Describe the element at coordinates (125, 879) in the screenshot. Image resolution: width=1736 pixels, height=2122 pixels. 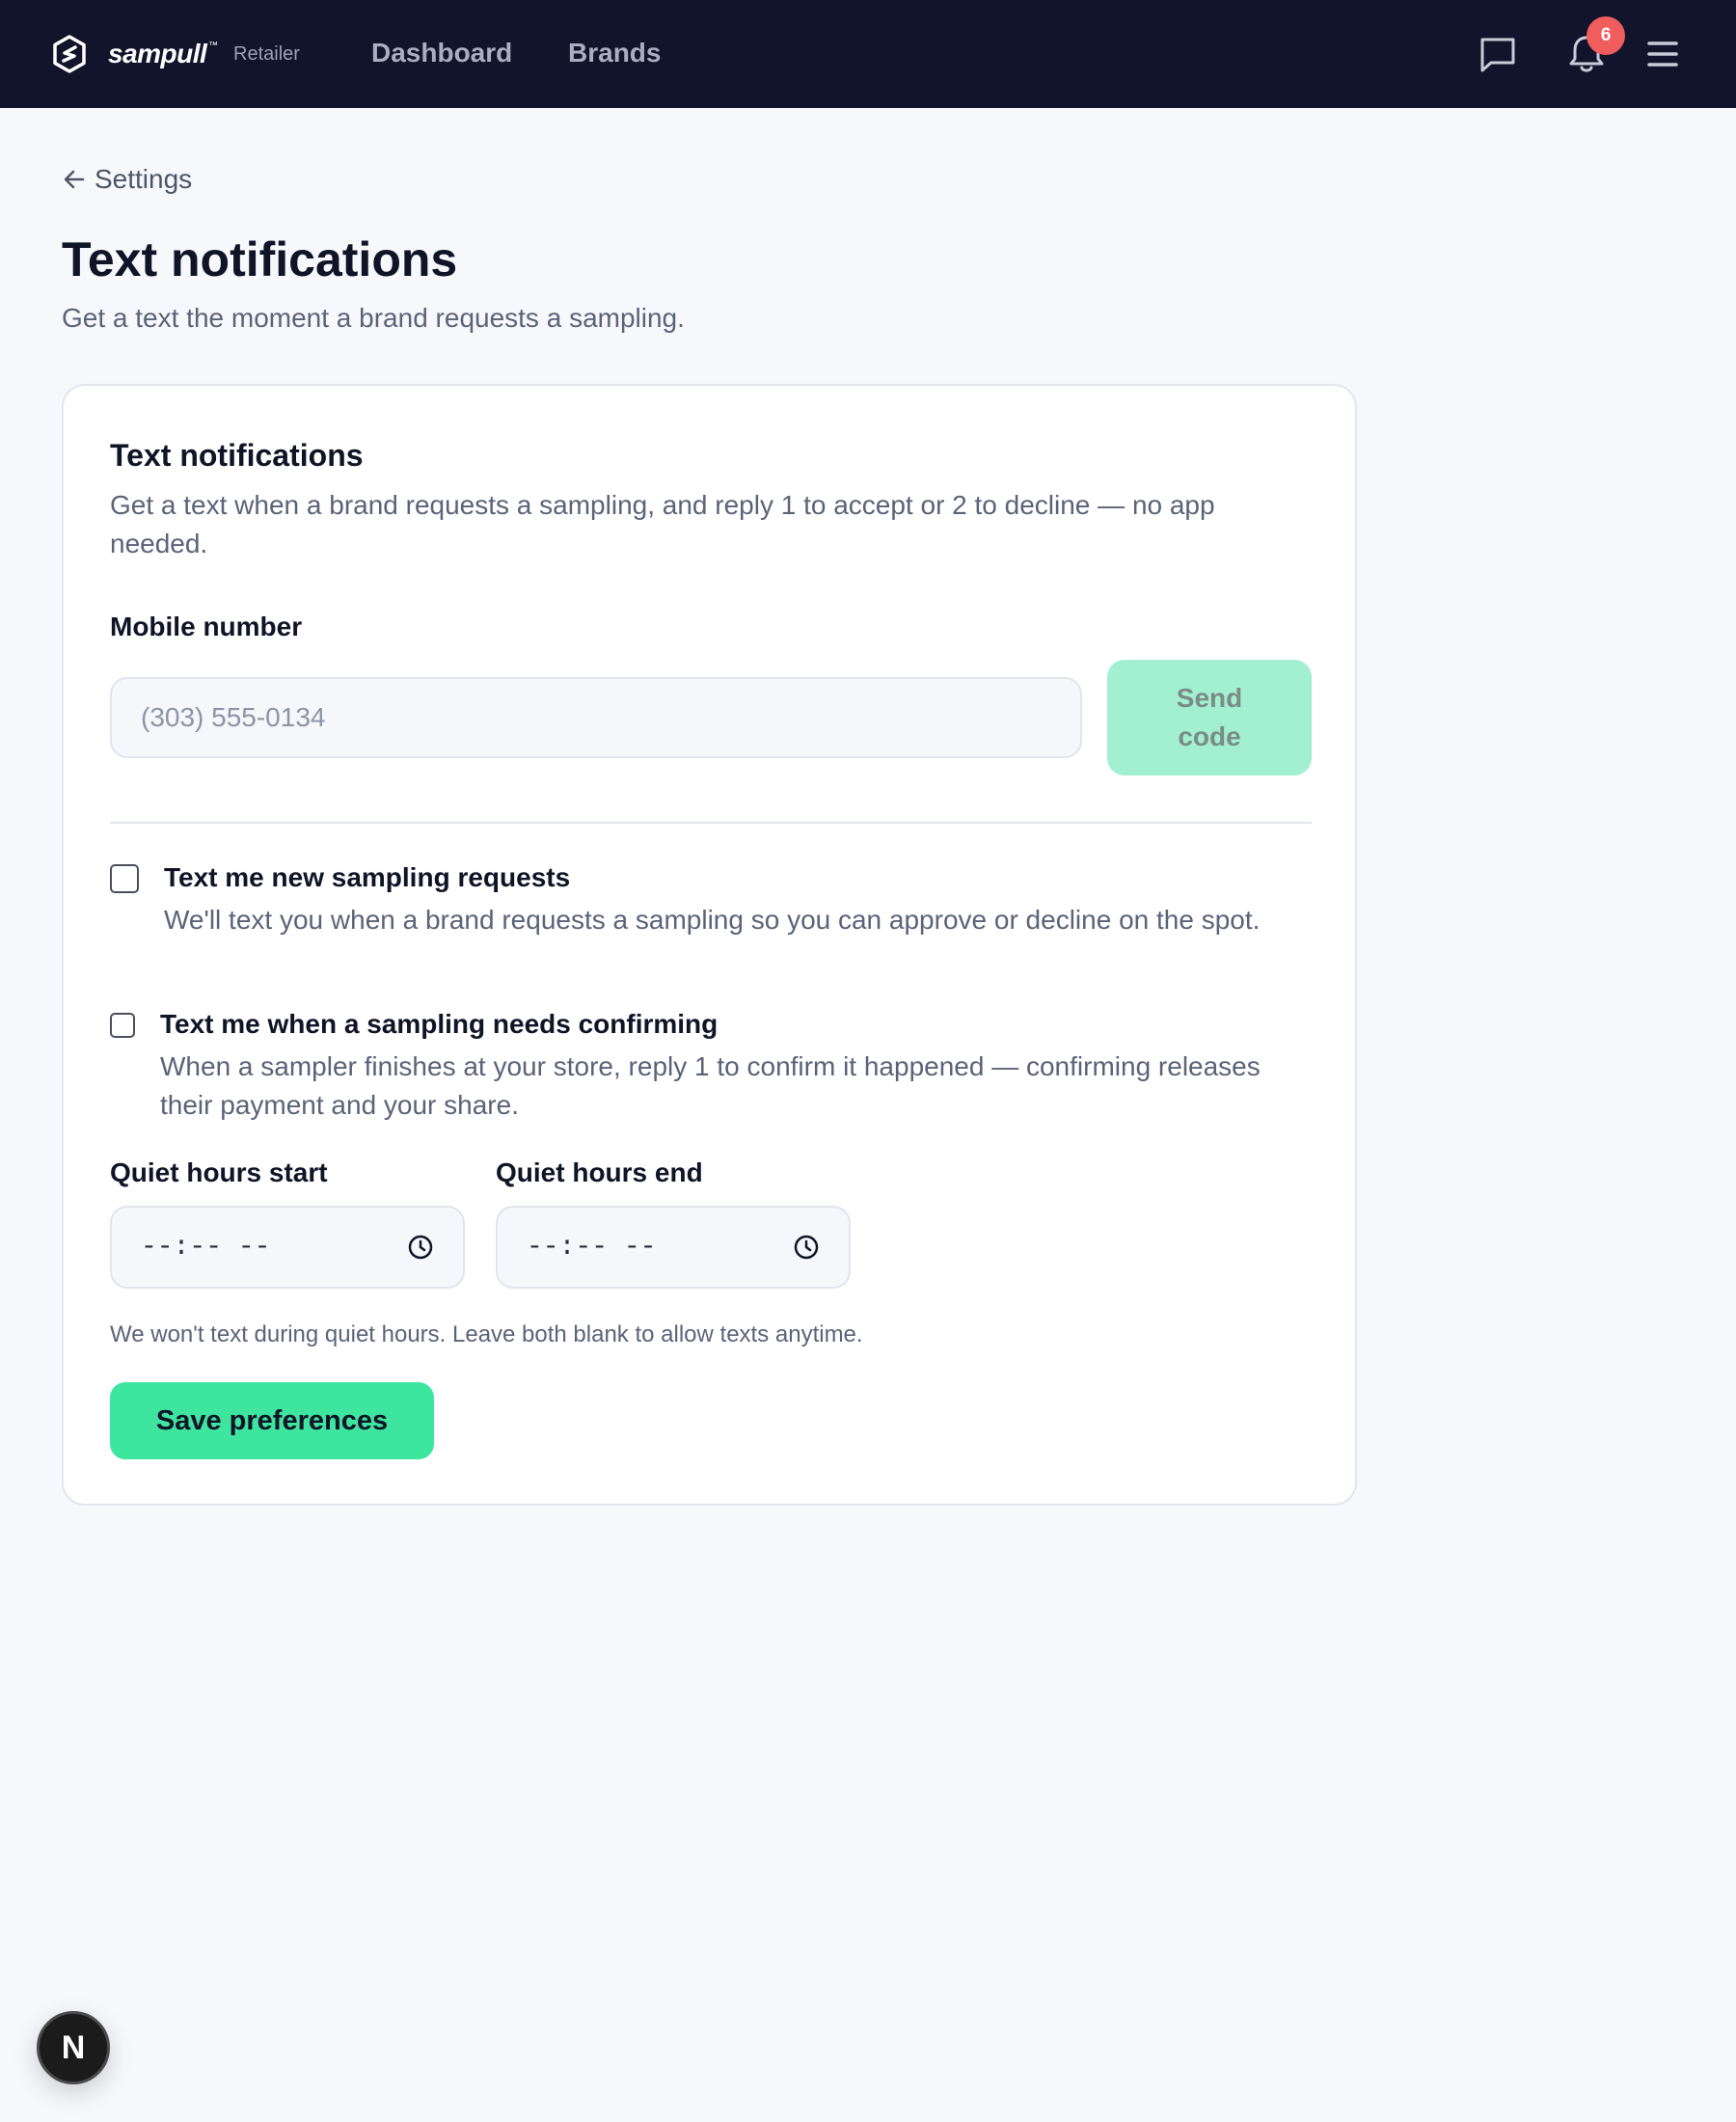
I see `new-sampling-requests-checkbox` at that location.